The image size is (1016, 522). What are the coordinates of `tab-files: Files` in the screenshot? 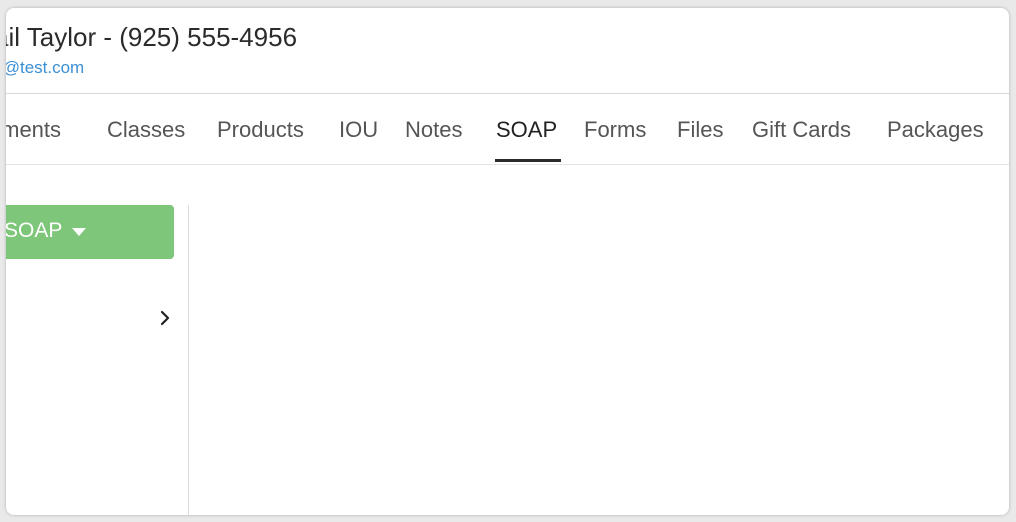 It's located at (700, 130).